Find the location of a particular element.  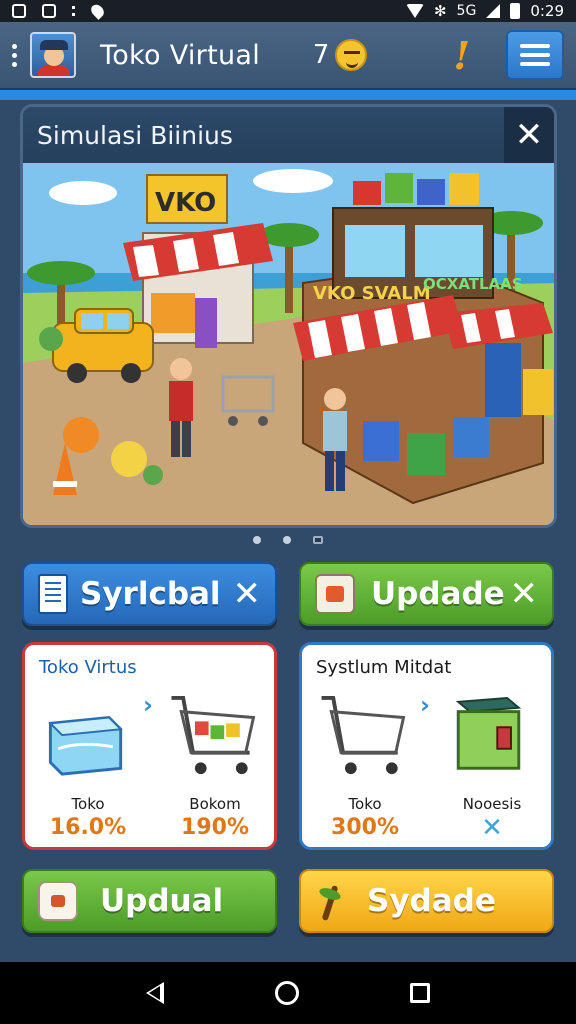

carousel-pager is located at coordinates (288, 540).